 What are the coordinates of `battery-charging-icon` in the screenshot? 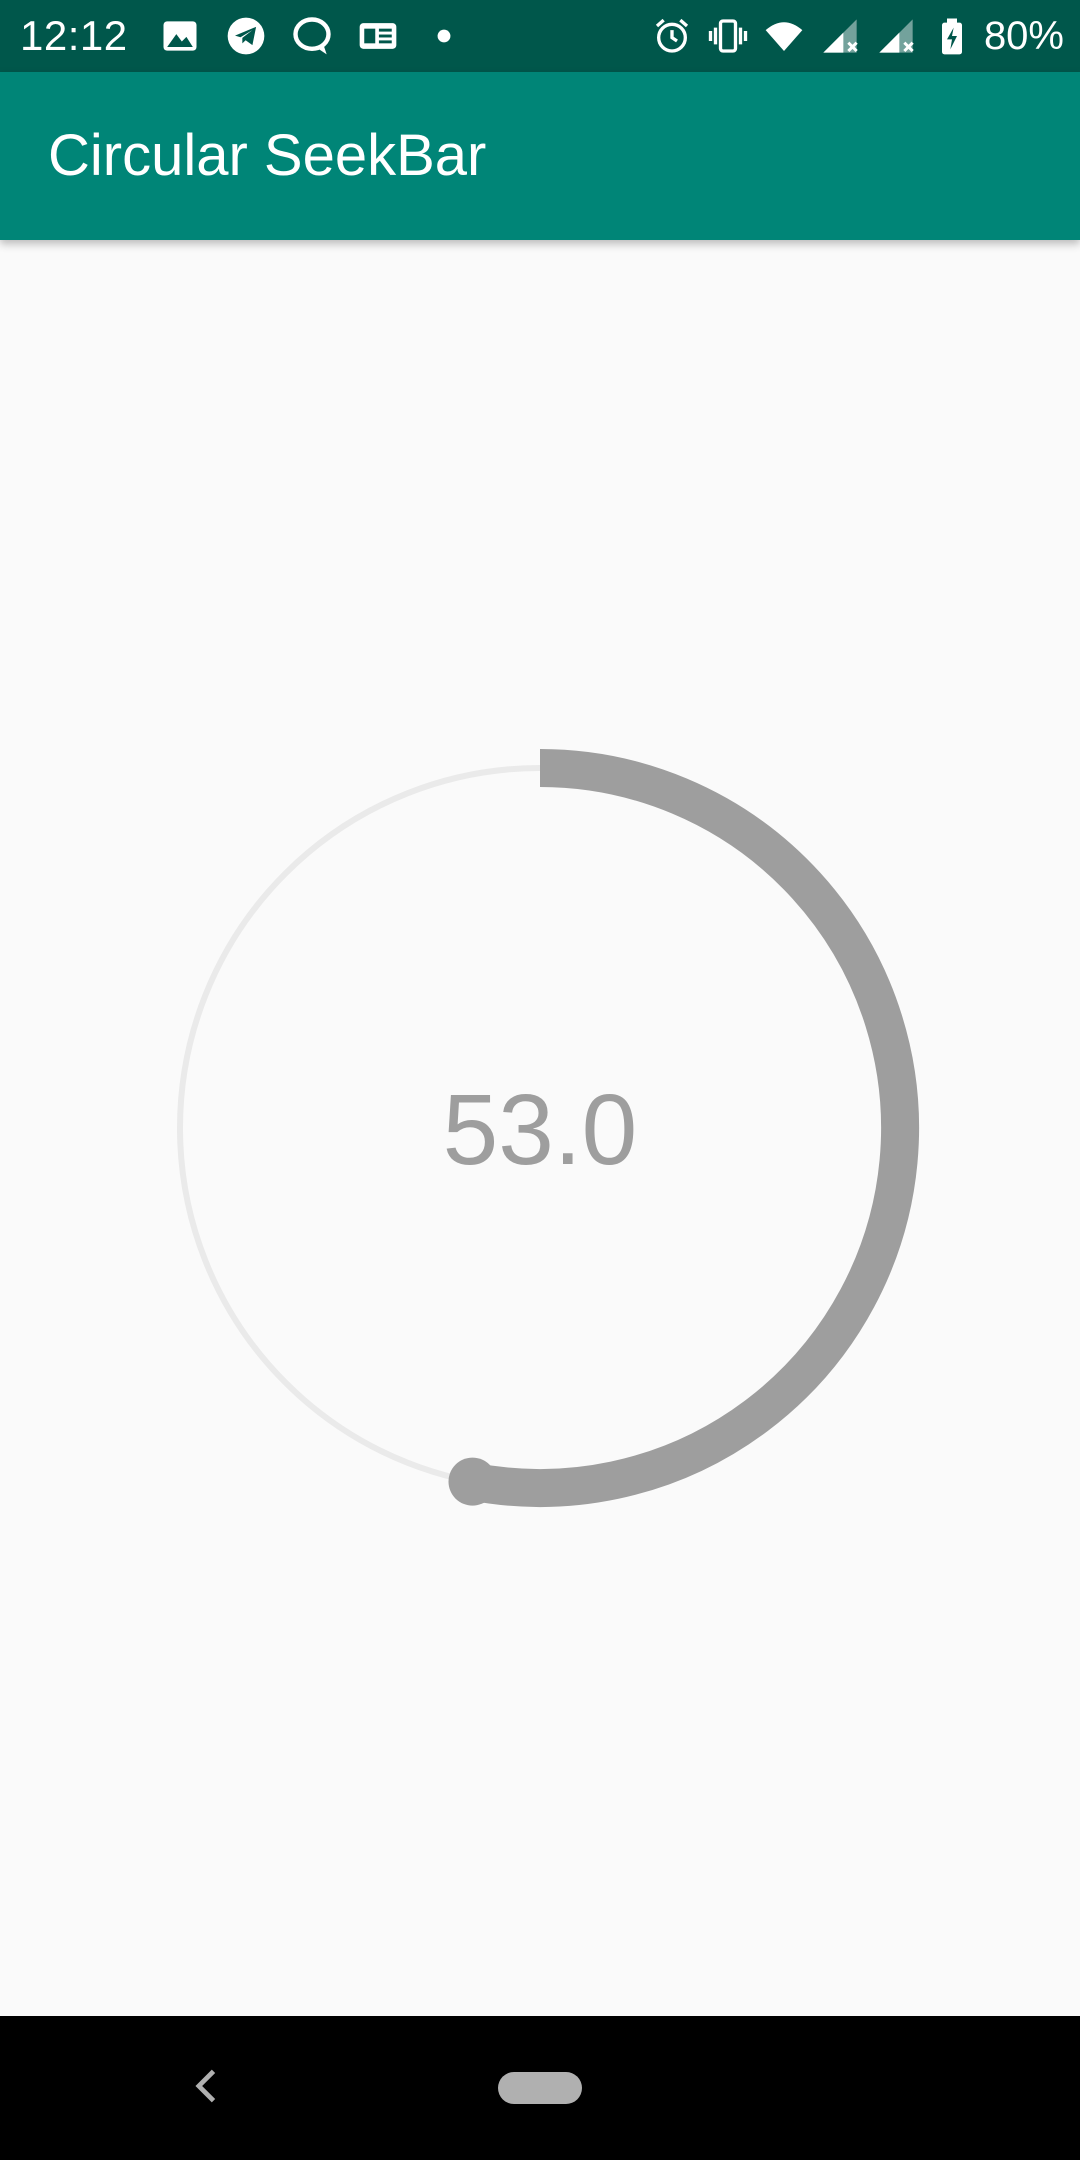 It's located at (951, 36).